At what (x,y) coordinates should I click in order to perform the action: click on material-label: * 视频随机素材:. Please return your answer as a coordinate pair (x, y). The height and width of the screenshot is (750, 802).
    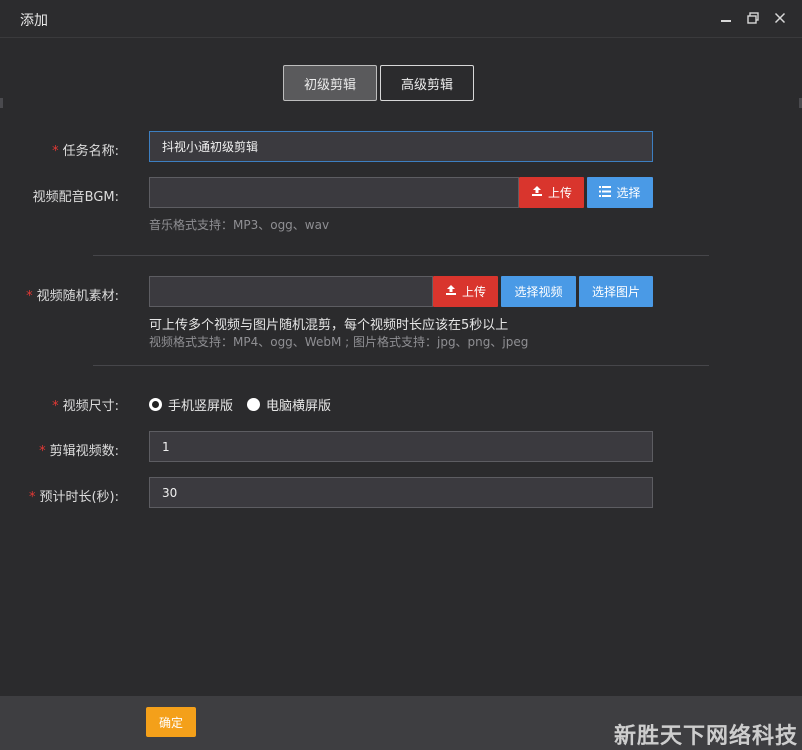
    Looking at the image, I should click on (72, 296).